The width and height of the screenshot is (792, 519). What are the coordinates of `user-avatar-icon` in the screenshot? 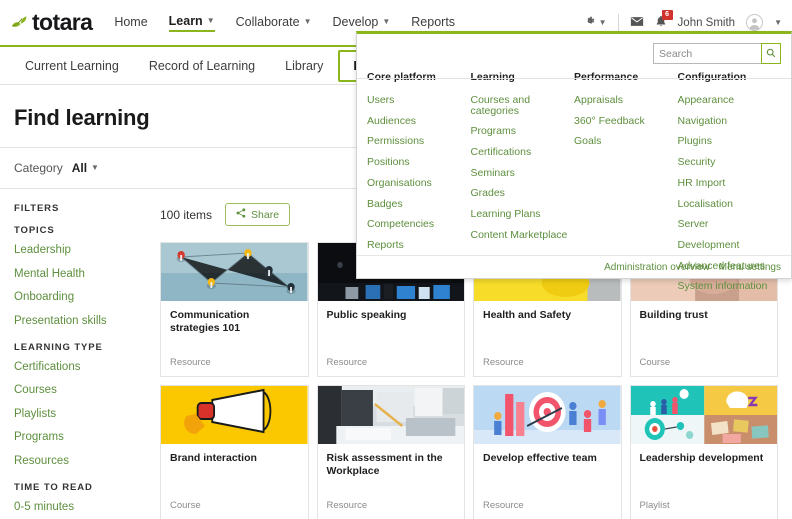 It's located at (755, 22).